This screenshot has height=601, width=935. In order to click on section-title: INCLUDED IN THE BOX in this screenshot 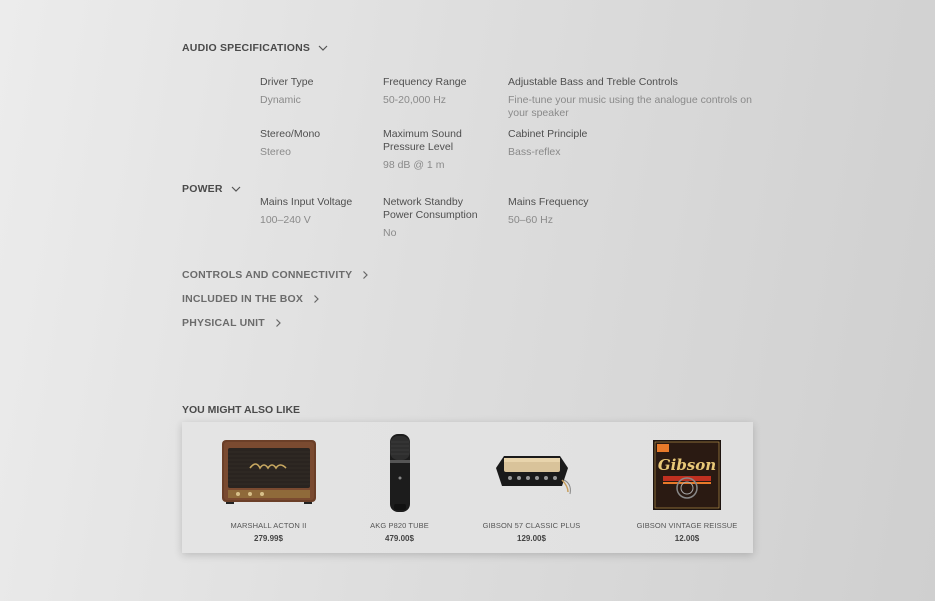, I will do `click(243, 299)`.